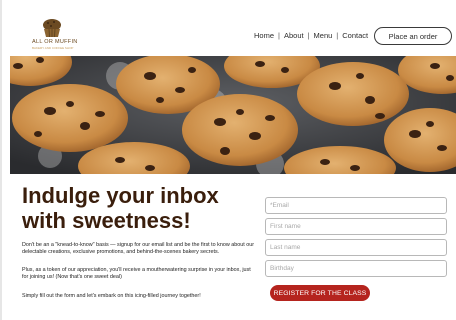 The height and width of the screenshot is (320, 456). I want to click on headline-line-2: with sweetness!, so click(106, 220).